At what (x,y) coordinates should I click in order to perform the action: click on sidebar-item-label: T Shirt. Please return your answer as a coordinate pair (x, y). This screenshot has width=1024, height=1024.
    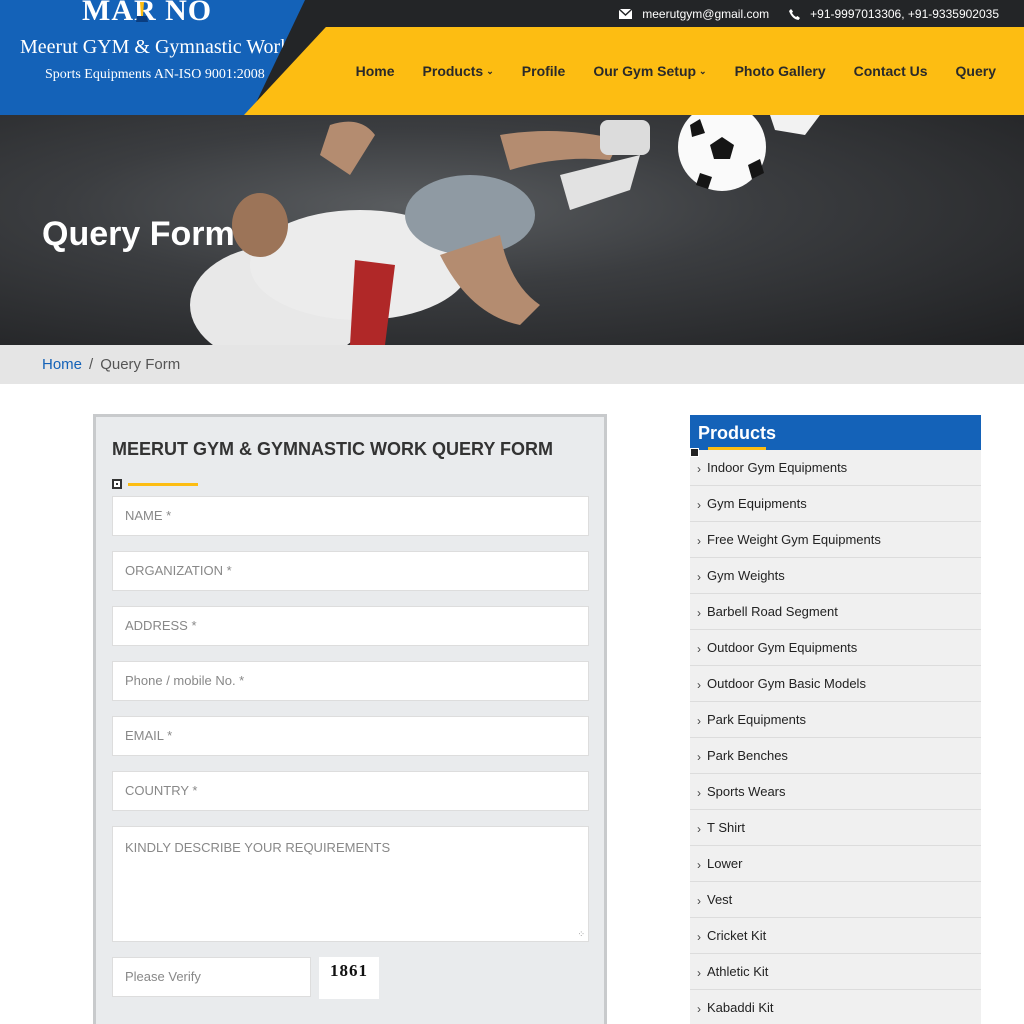
    Looking at the image, I should click on (726, 827).